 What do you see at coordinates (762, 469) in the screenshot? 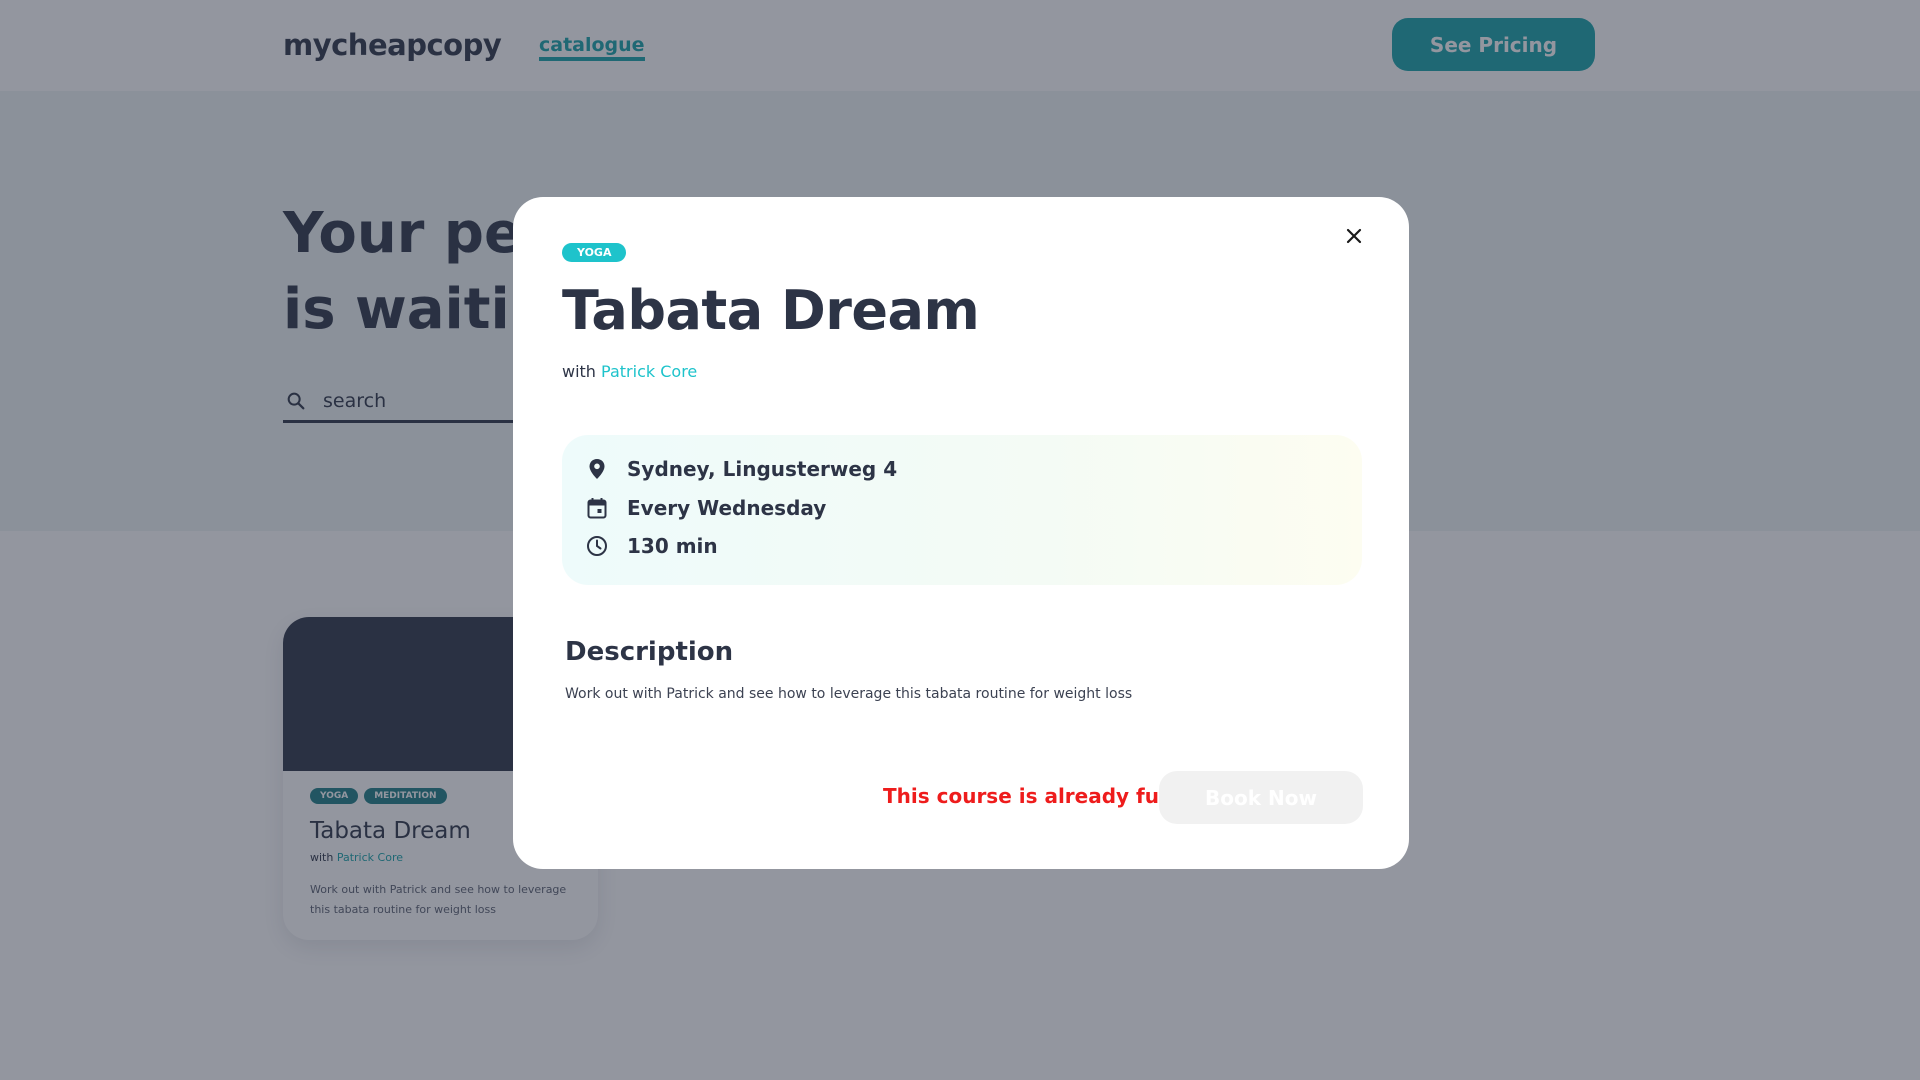
I see `course-location: Sydney, Lingusterweg 4` at bounding box center [762, 469].